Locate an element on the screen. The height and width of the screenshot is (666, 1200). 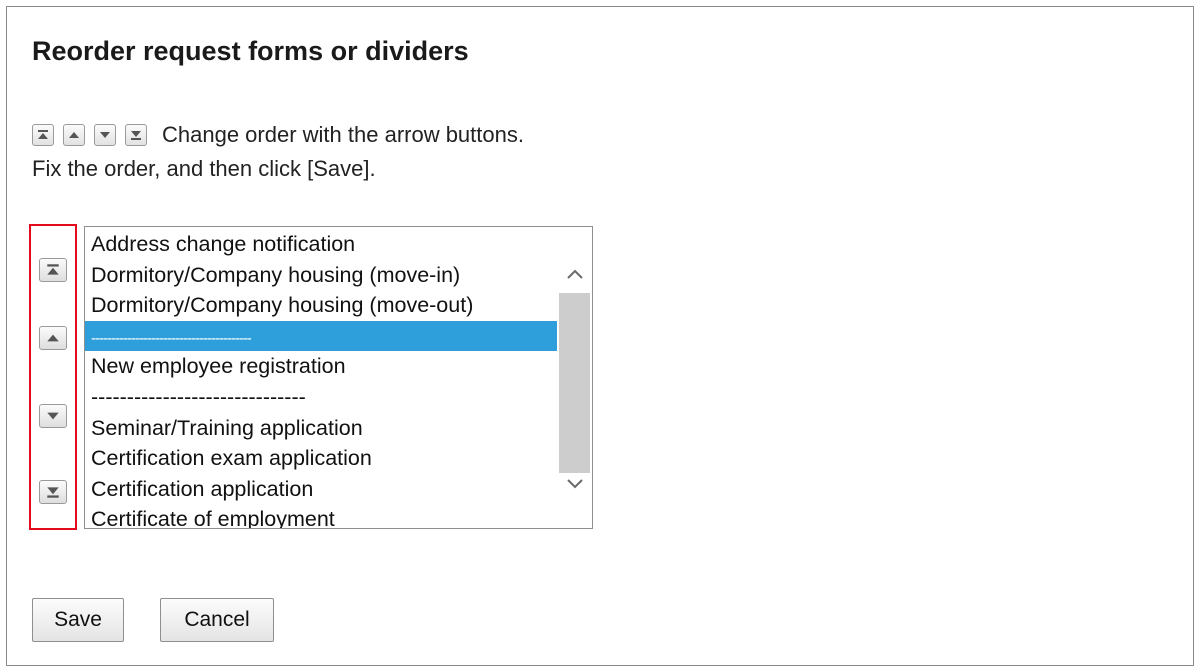
move-down-button is located at coordinates (53, 416).